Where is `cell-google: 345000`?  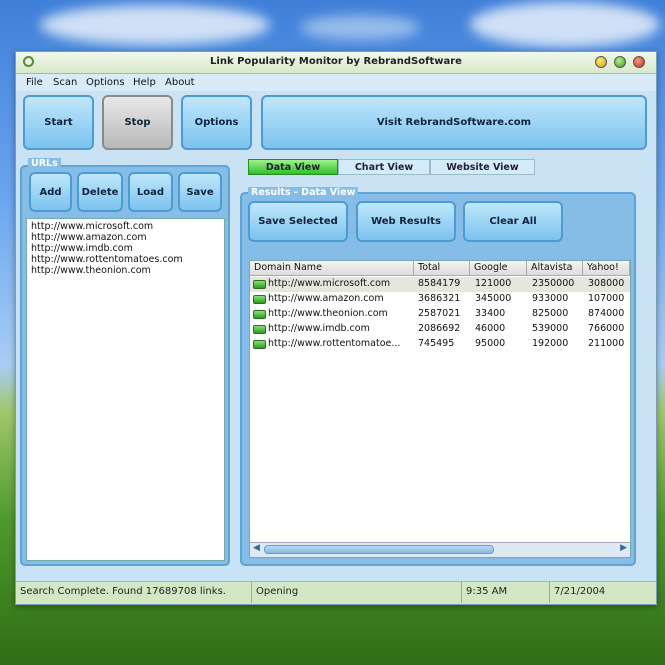 cell-google: 345000 is located at coordinates (493, 298).